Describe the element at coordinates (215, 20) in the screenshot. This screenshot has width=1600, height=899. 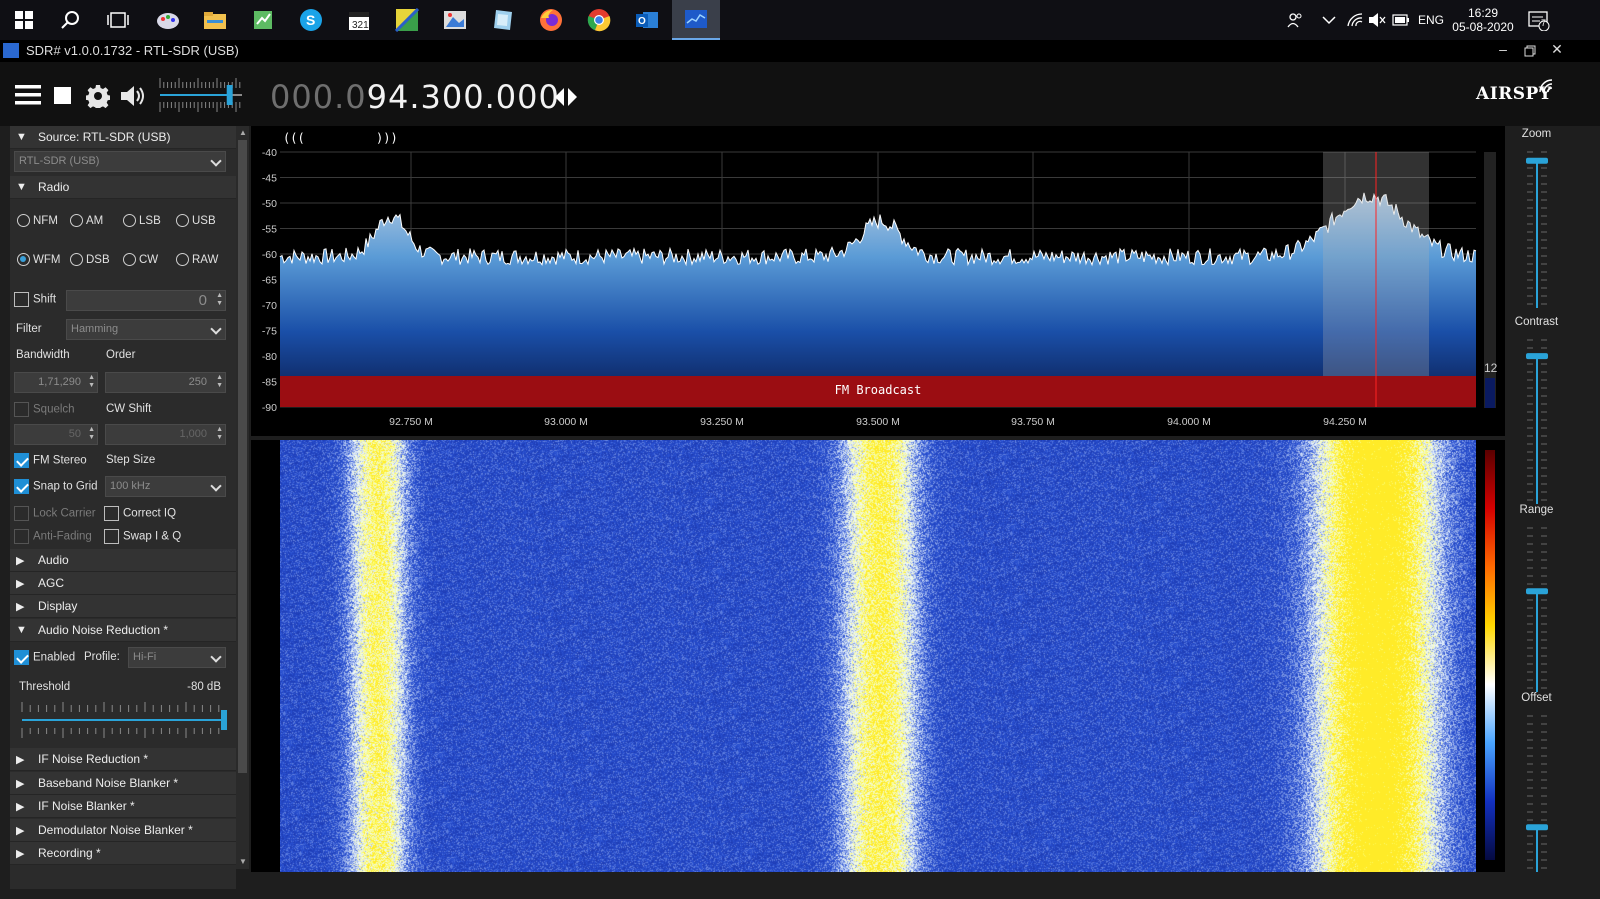
I see `file-explorer-icon` at that location.